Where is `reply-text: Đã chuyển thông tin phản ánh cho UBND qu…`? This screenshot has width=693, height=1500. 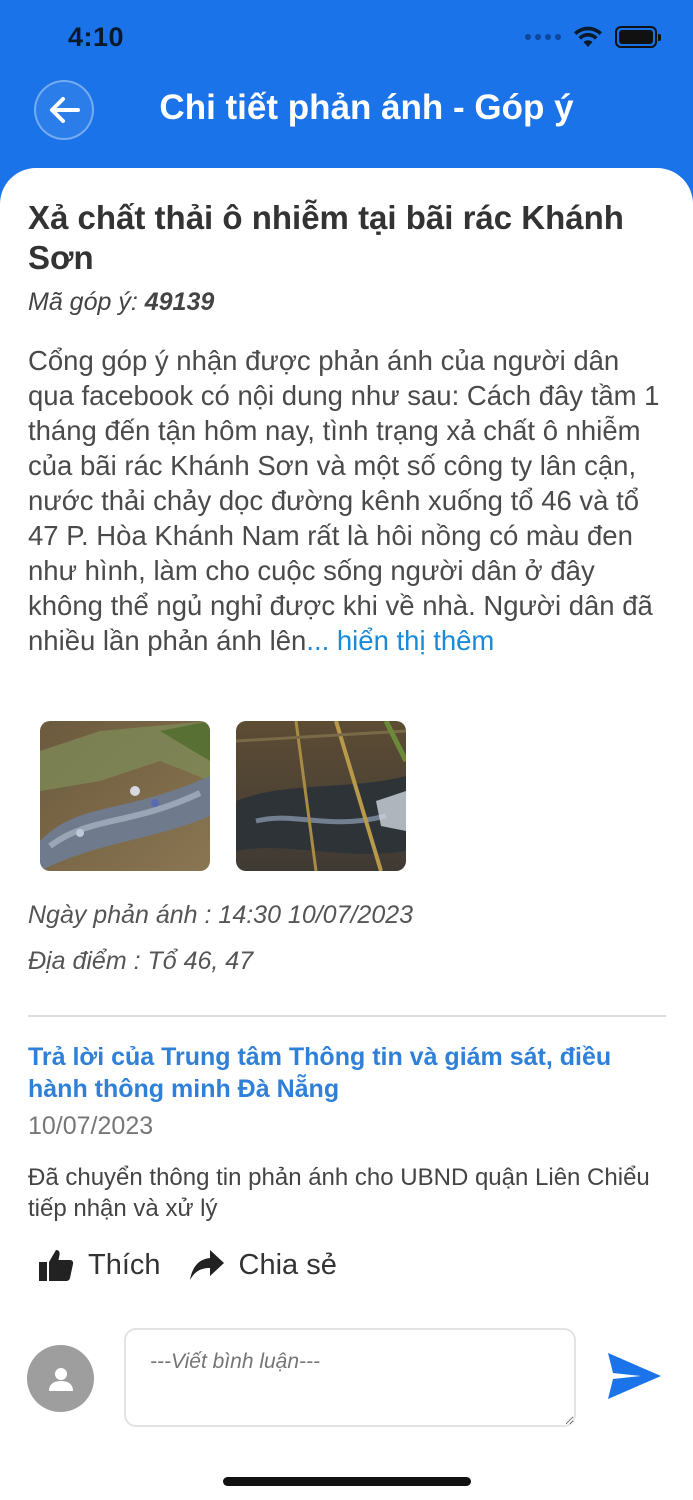 reply-text: Đã chuyển thông tin phản ánh cho UBND qu… is located at coordinates (339, 1193).